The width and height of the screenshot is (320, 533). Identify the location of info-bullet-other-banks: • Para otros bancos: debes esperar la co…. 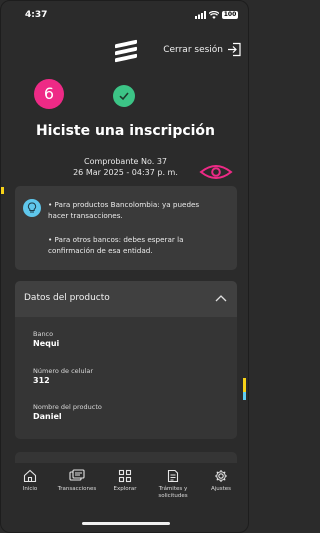
(116, 245).